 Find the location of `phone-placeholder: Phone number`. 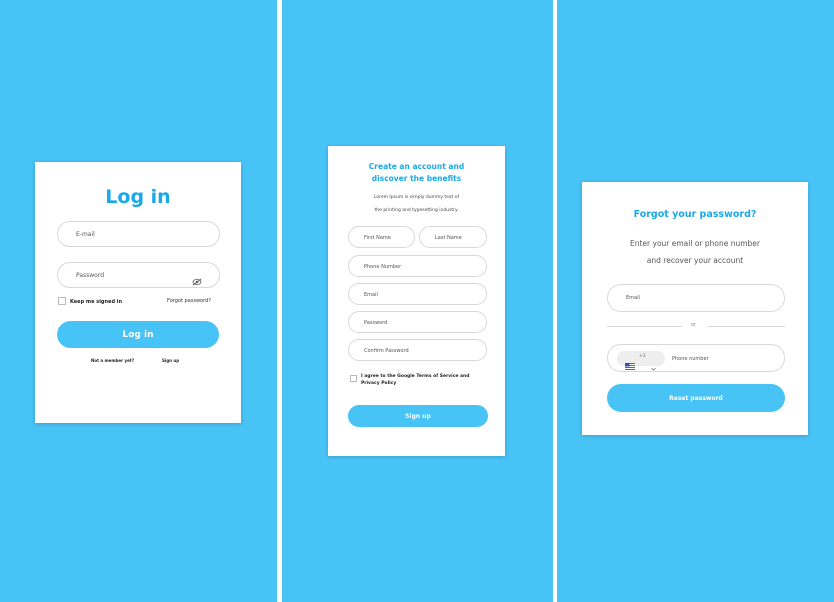

phone-placeholder: Phone number is located at coordinates (690, 359).